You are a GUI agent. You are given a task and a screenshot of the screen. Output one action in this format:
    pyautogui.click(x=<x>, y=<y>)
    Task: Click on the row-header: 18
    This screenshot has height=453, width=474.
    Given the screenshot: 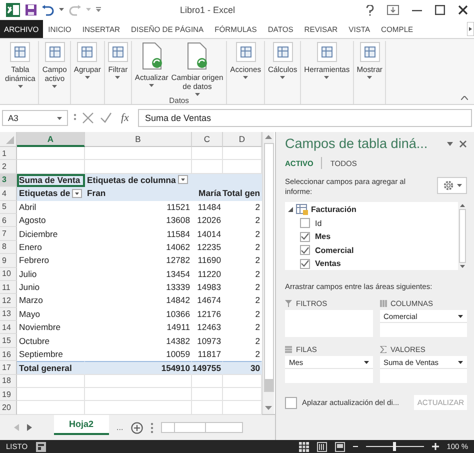 What is the action you would take?
    pyautogui.click(x=8, y=381)
    